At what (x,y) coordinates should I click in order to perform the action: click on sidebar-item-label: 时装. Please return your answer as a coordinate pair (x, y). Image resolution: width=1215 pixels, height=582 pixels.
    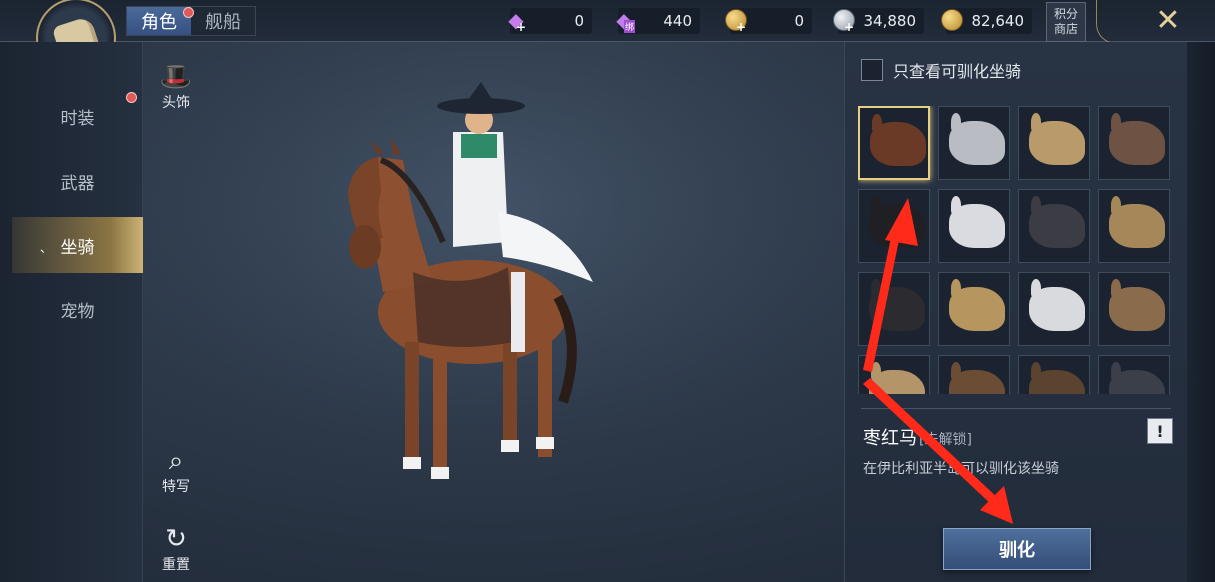
    Looking at the image, I should click on (77, 118).